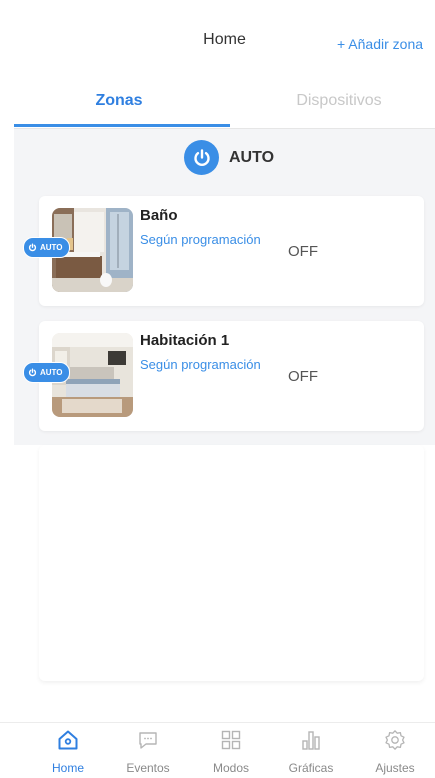 Image resolution: width=435 pixels, height=778 pixels. What do you see at coordinates (122, 125) in the screenshot?
I see `active-tab-indicator` at bounding box center [122, 125].